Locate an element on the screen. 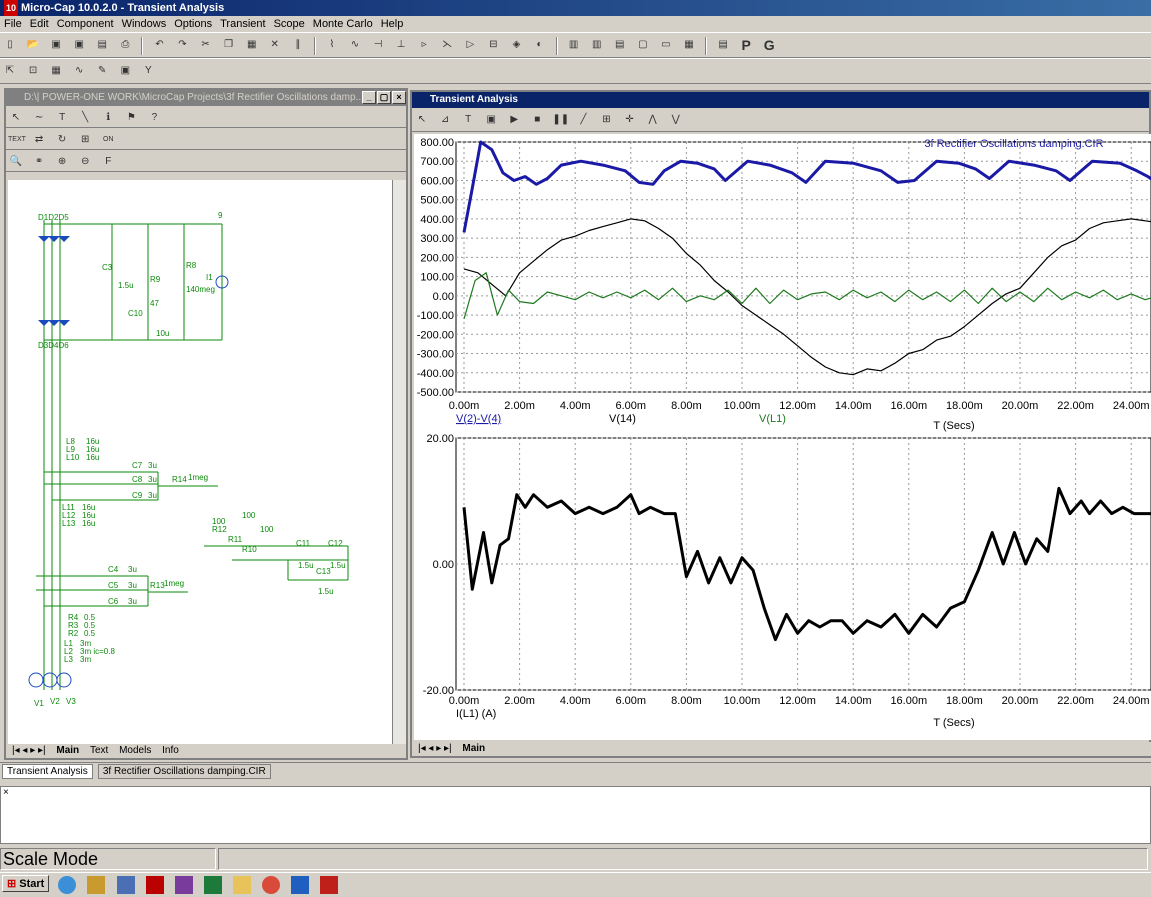 This screenshot has height=897, width=1151. find-icon: 🔍 is located at coordinates (16, 162).